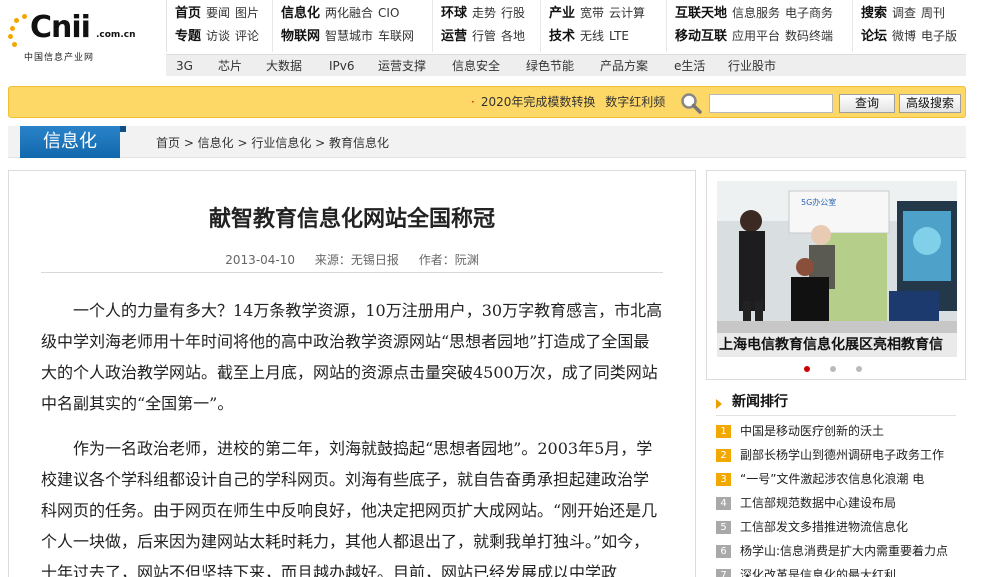  I want to click on subnav-3g: 3G, so click(184, 66).